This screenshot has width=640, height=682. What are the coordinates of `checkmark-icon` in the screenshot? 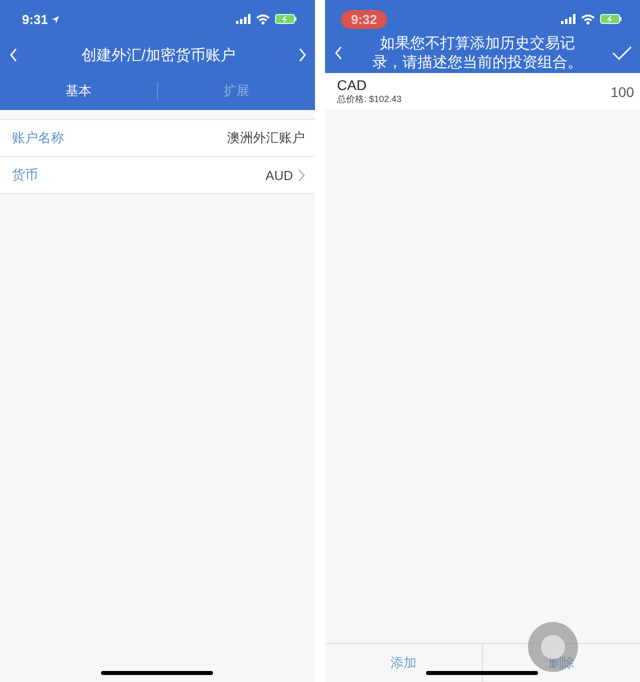 It's located at (622, 53).